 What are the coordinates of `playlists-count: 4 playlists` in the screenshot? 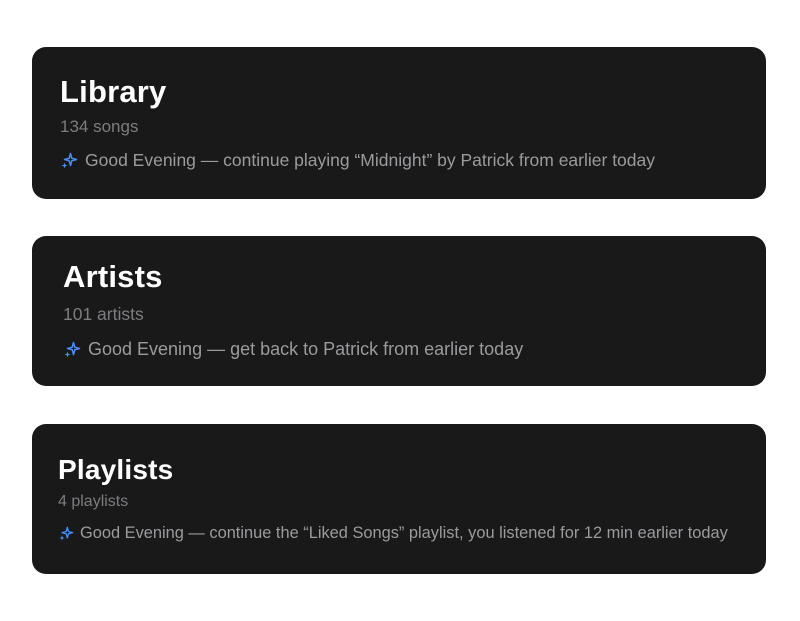 It's located at (93, 501).